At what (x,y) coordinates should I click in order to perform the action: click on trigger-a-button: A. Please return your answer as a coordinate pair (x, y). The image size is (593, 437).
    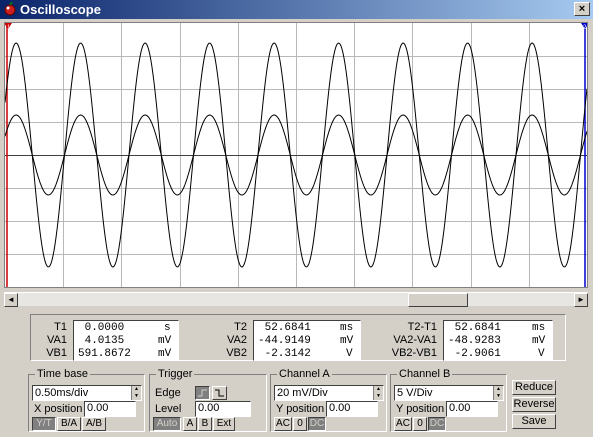
    Looking at the image, I should click on (190, 424).